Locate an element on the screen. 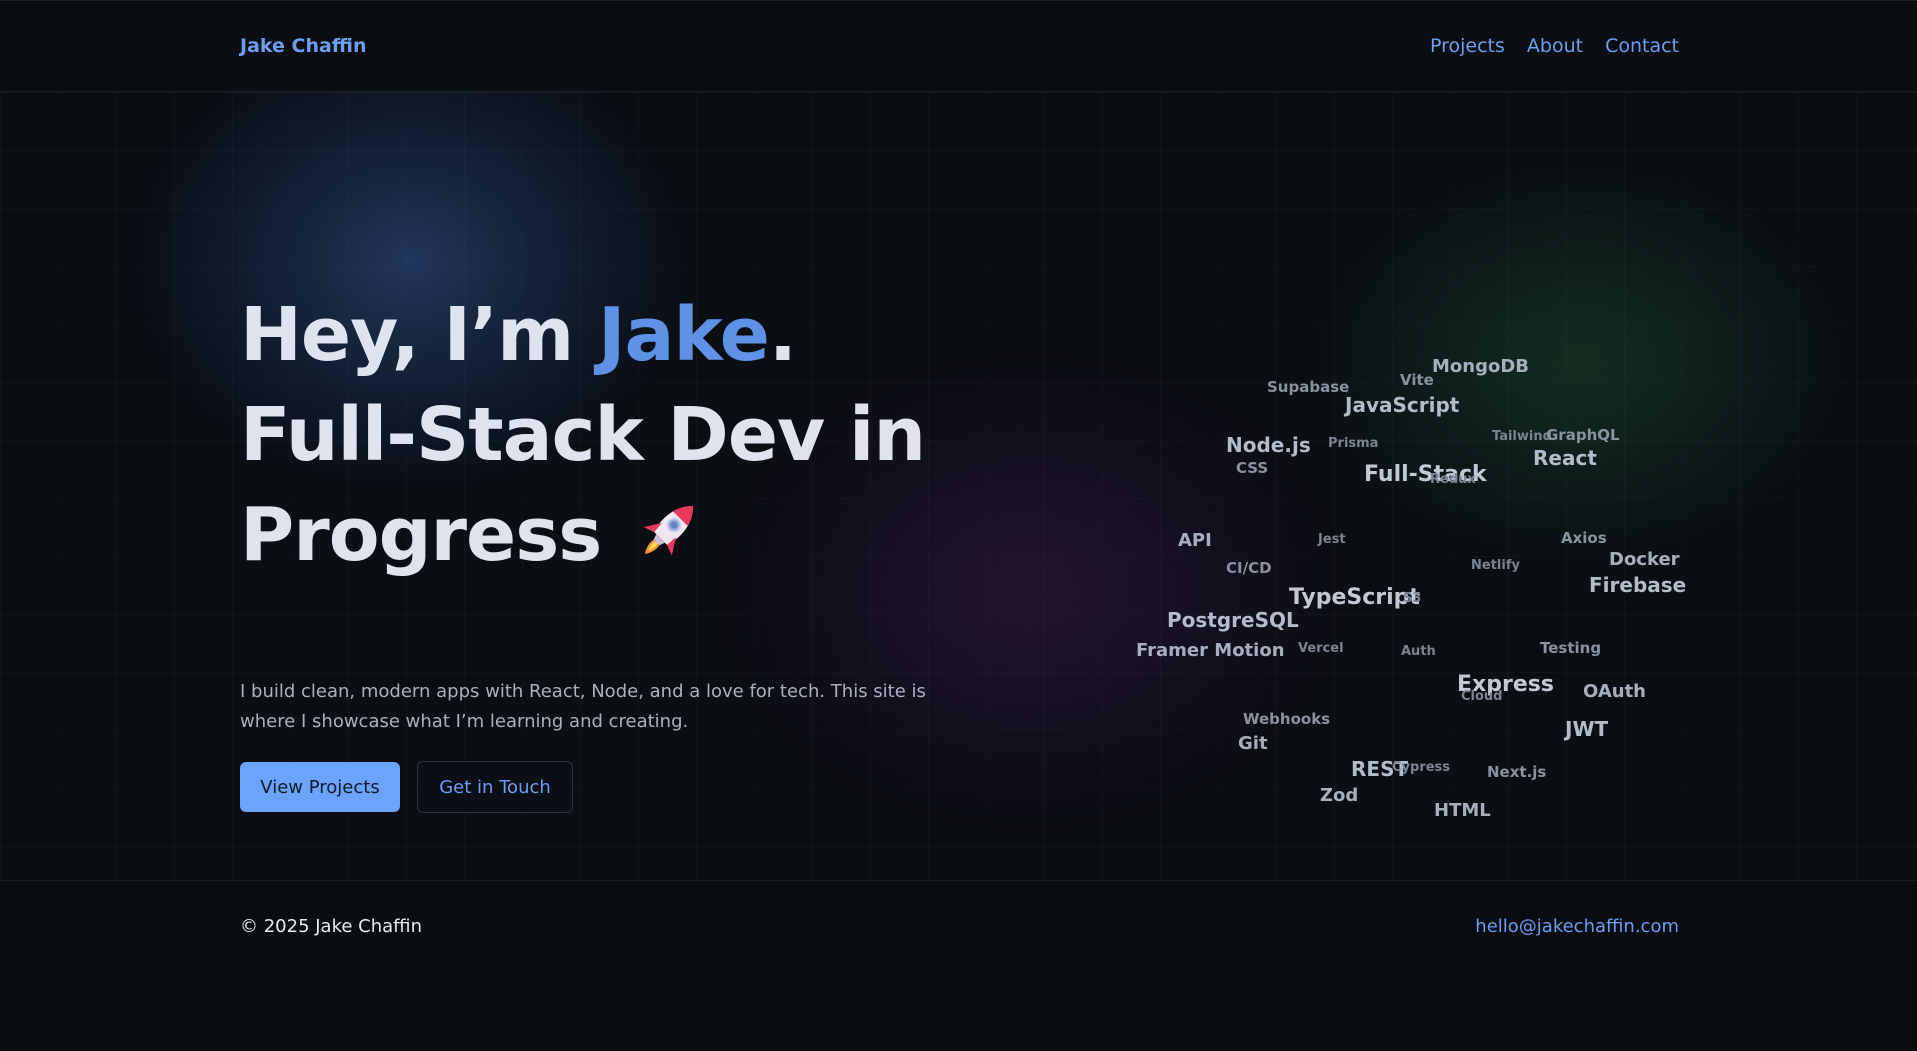 The width and height of the screenshot is (1917, 1051). tag-postgresql: PostgreSQL is located at coordinates (1233, 620).